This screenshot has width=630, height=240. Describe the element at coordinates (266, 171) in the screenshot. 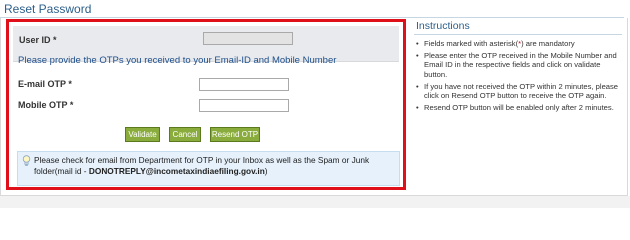

I see `notice-suffix: )` at that location.